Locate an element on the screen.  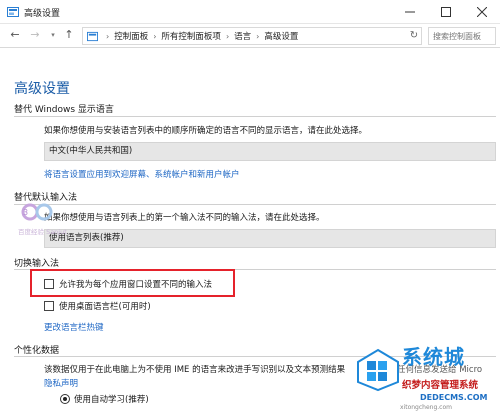
personalization-description-text: 该数据仅用于在此电脑上为不使用 IME 的语言来改进手写识别以及文本预测结果 is located at coordinates (195, 370).